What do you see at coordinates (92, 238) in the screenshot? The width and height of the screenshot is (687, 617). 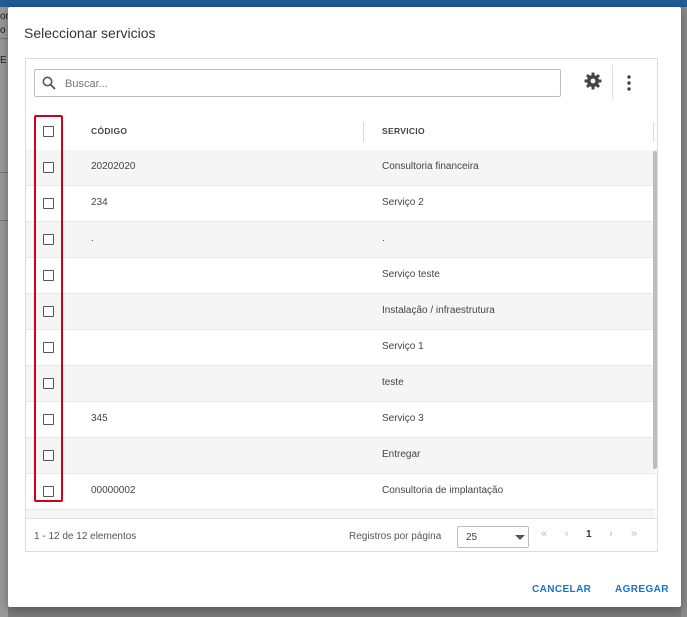 I see `cell-code: .` at bounding box center [92, 238].